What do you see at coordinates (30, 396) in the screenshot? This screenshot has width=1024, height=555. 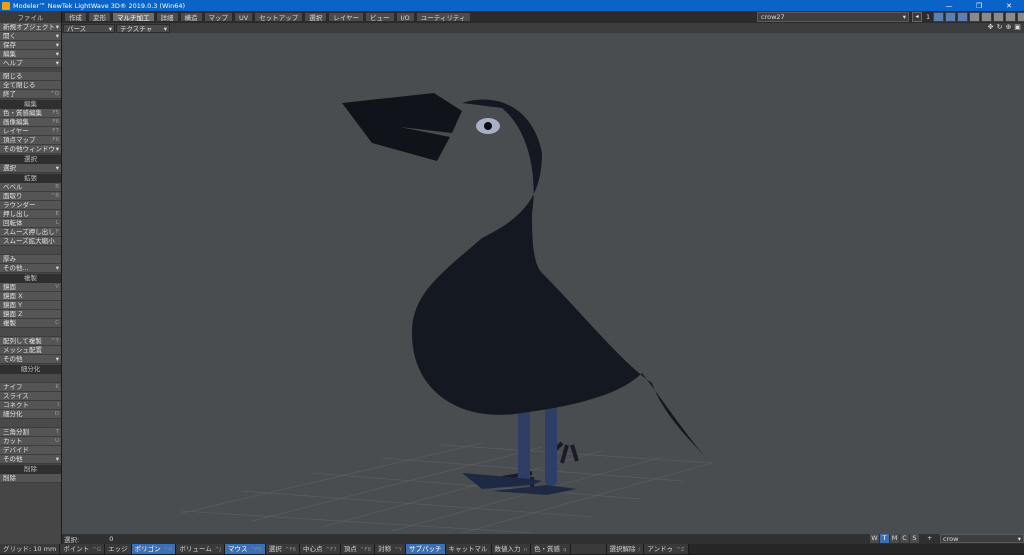 I see `sidebar-item: スライス` at bounding box center [30, 396].